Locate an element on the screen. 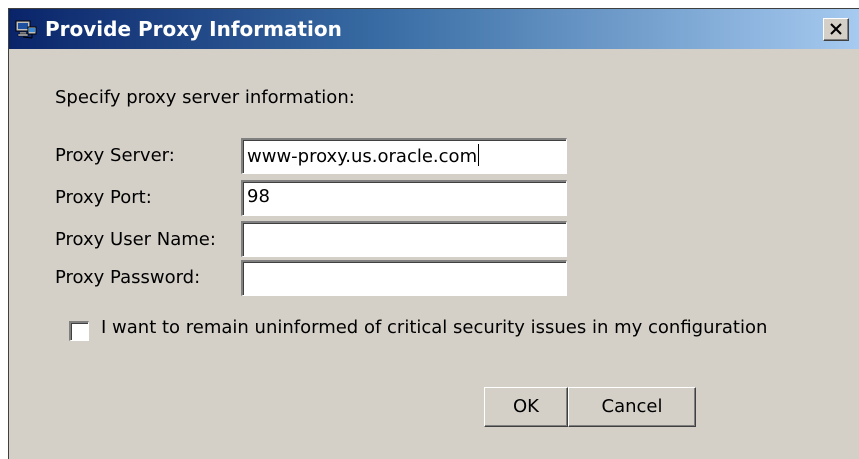 This screenshot has height=459, width=859. security-checkbox is located at coordinates (79, 331).